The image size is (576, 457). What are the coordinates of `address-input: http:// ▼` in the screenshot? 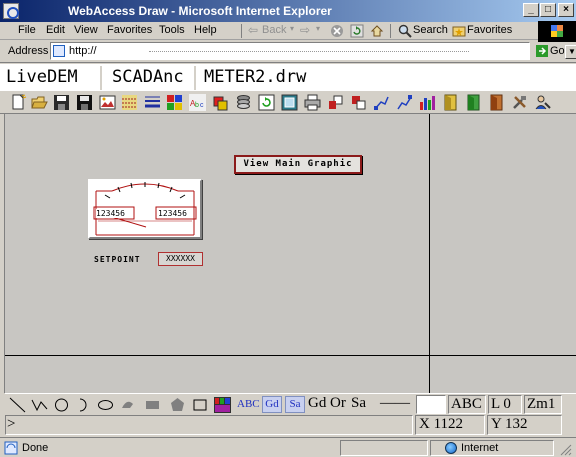 It's located at (313, 51).